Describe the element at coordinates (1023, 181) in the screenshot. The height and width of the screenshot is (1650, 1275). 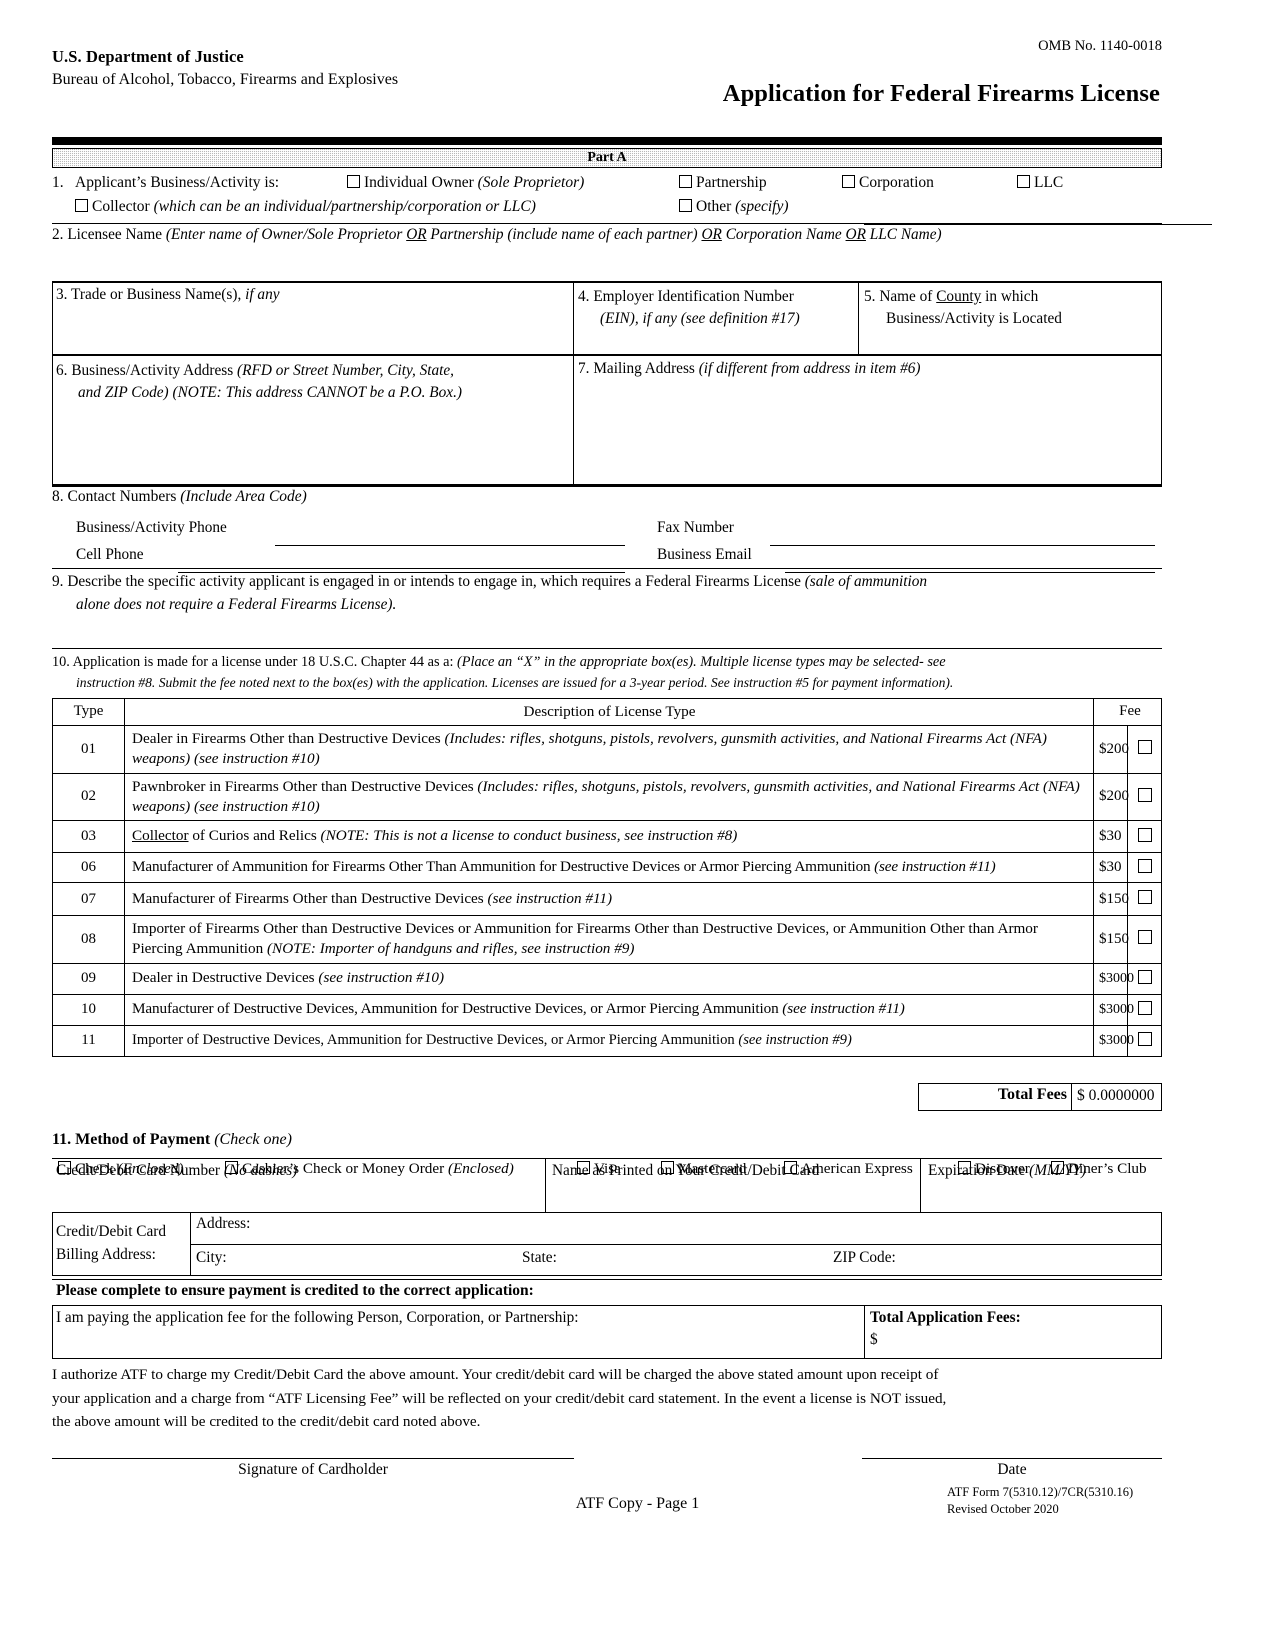
I see `checkbox-square-llc` at that location.